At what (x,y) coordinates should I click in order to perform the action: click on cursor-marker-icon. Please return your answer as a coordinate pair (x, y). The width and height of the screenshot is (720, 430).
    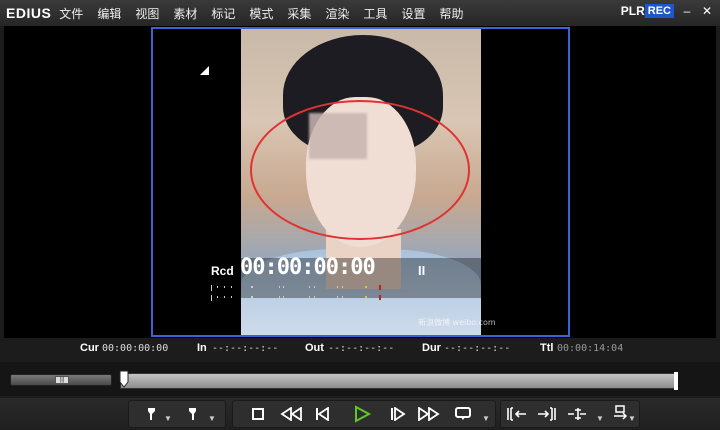
    Looking at the image, I should click on (204, 70).